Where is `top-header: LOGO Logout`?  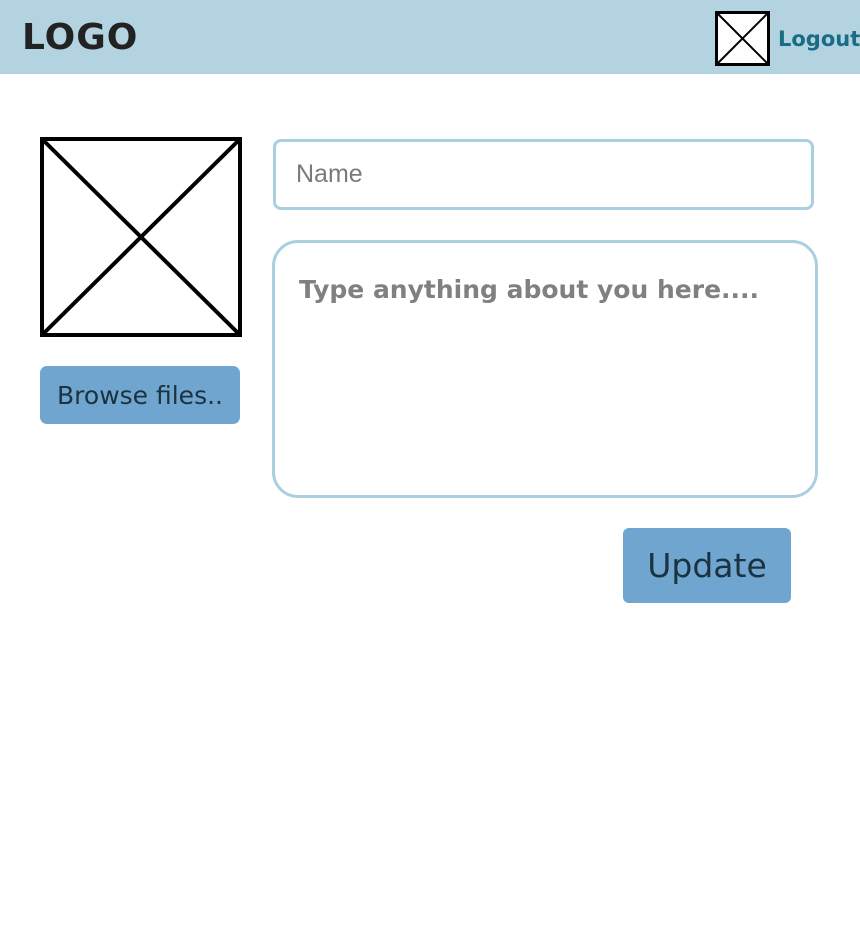 top-header: LOGO Logout is located at coordinates (430, 37).